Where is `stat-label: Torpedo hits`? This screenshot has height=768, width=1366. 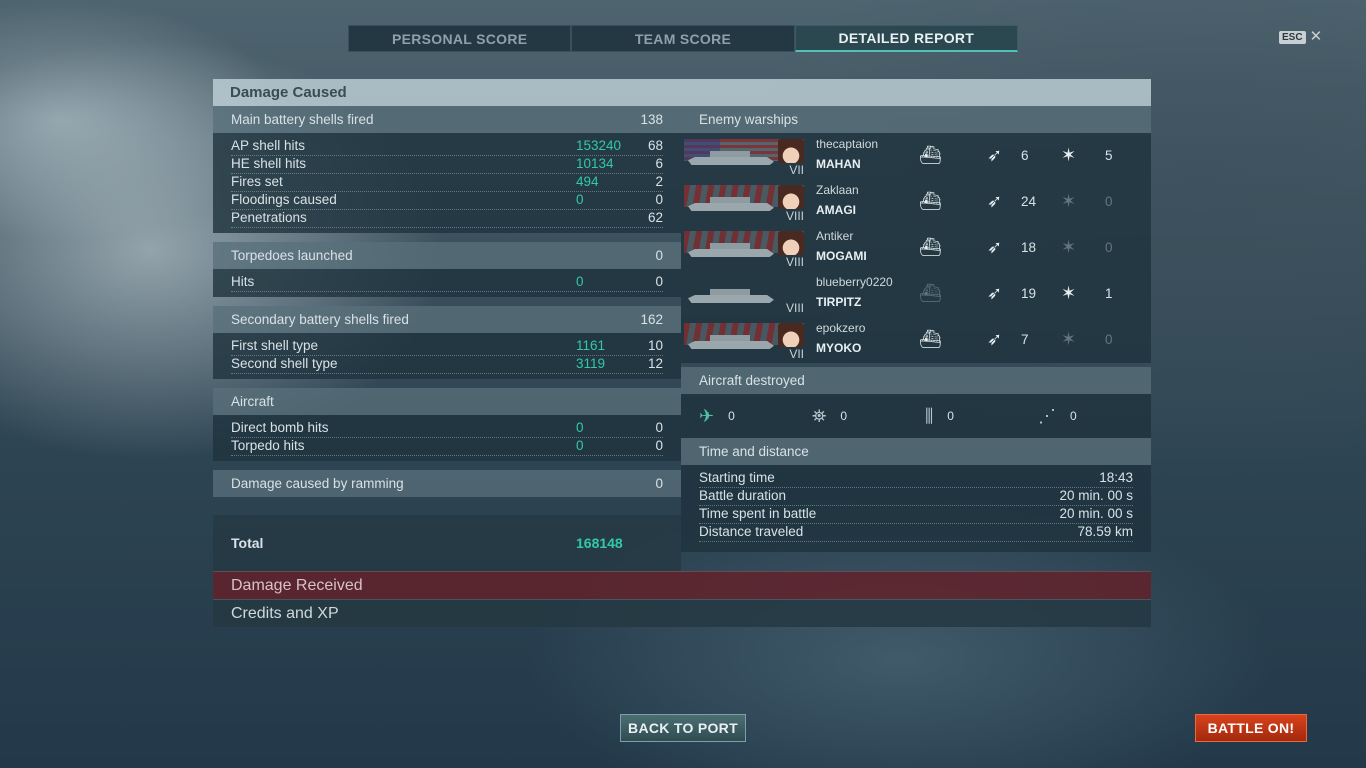 stat-label: Torpedo hits is located at coordinates (268, 445).